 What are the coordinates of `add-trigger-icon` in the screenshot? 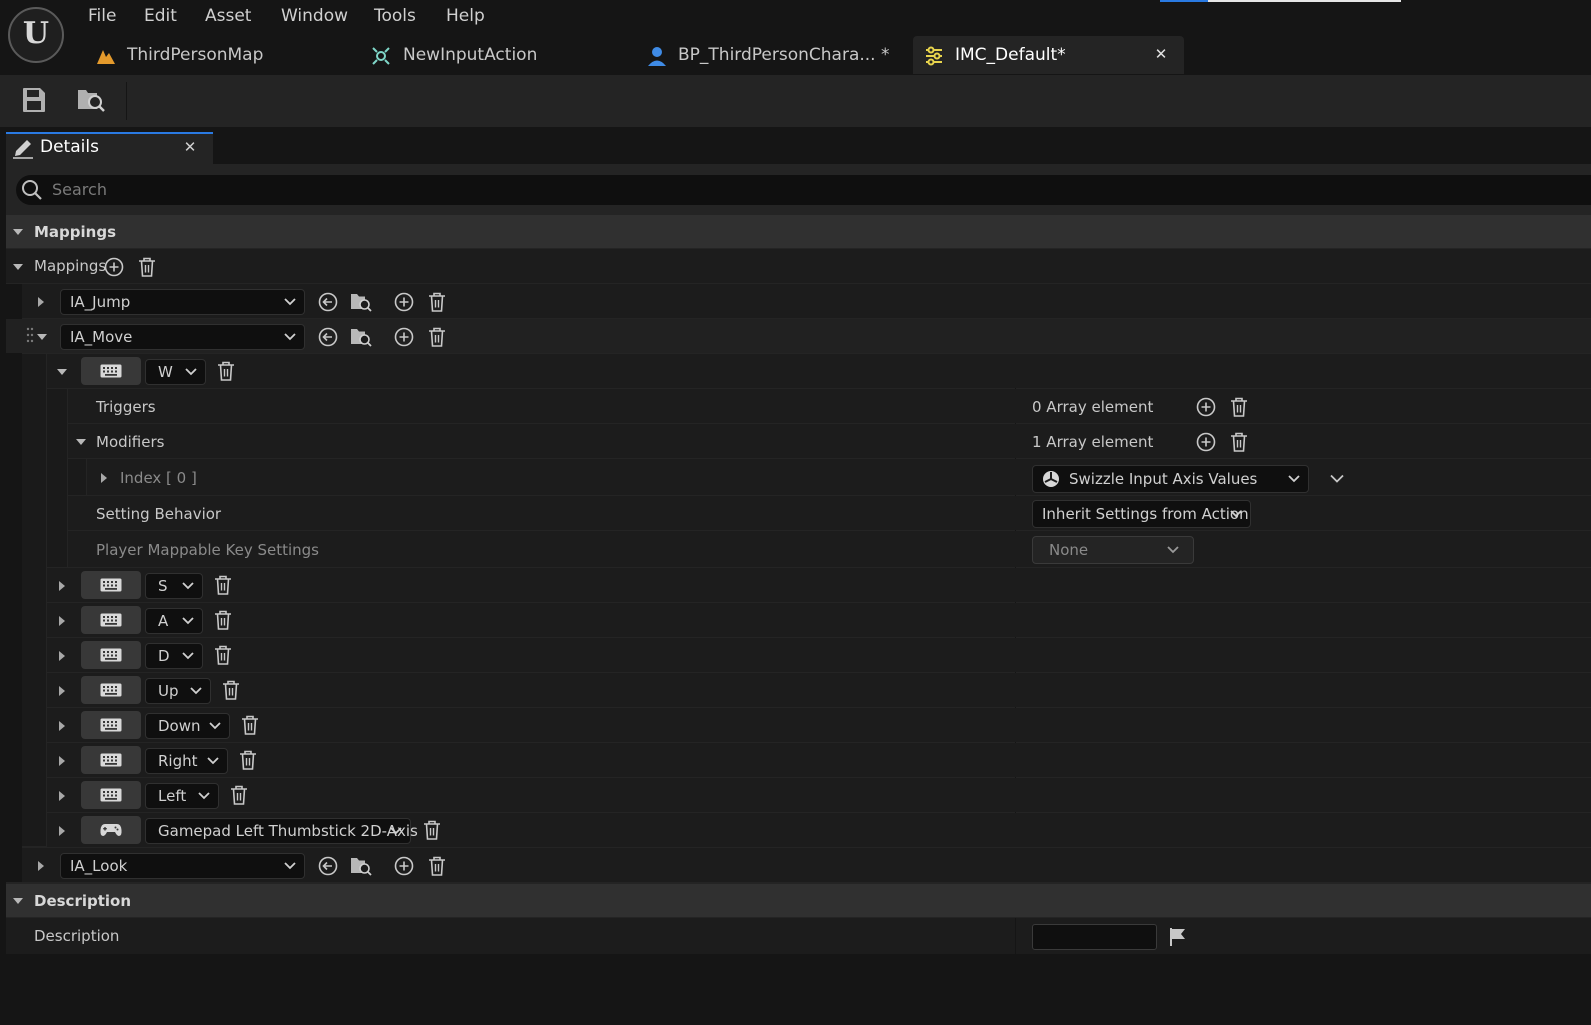 It's located at (1206, 407).